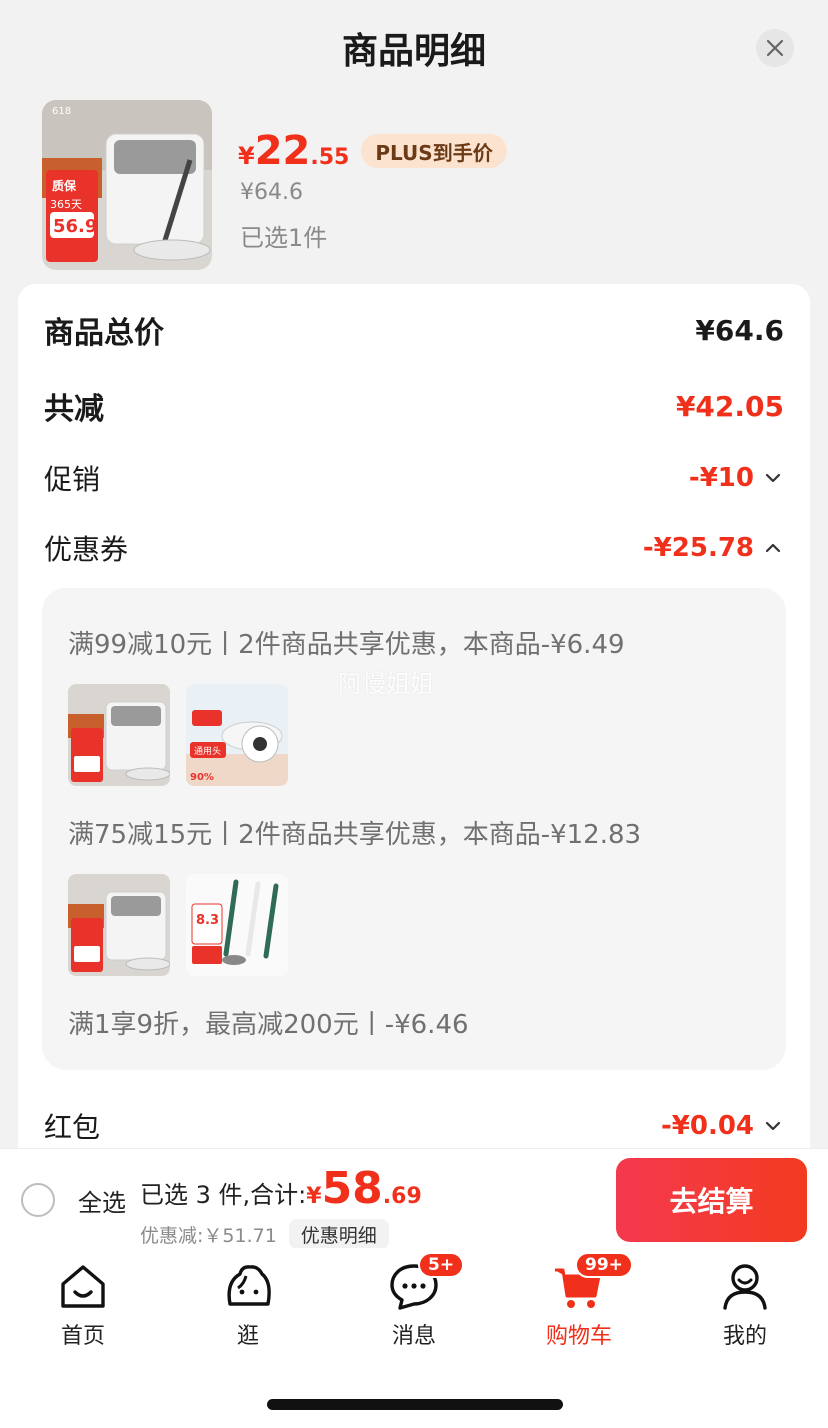 The width and height of the screenshot is (828, 1428). Describe the element at coordinates (773, 548) in the screenshot. I see `chevron-up-icon` at that location.